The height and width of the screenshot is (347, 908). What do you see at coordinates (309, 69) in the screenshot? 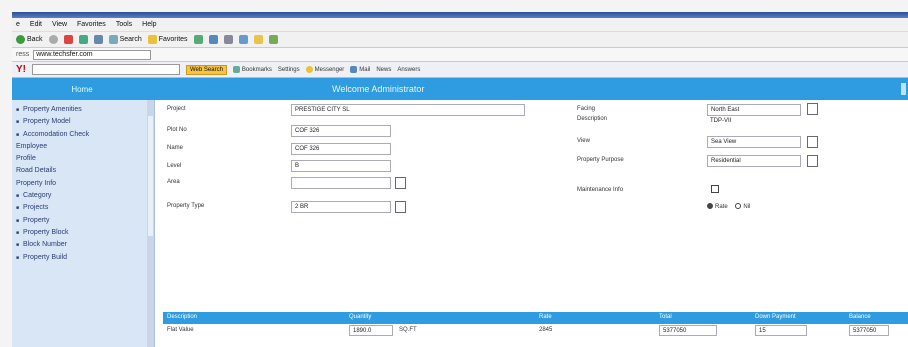
I see `messenger-smile-icon` at bounding box center [309, 69].